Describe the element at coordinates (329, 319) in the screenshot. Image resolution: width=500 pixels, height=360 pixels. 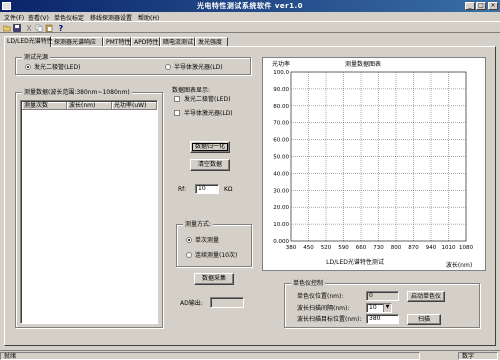
I see `scan-target-label: 波长扫描目标位置(nm):` at that location.